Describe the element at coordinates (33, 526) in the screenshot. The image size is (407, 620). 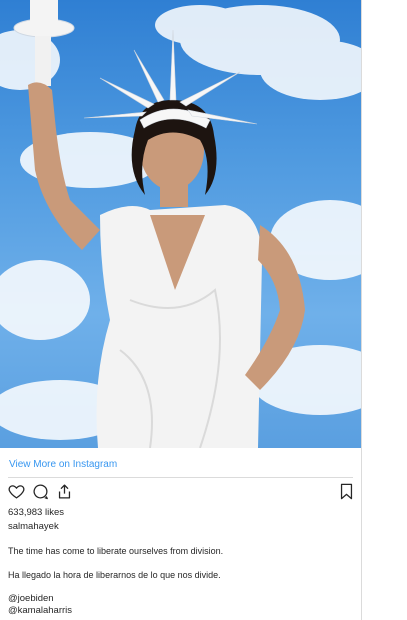
I see `post-username: salmahayek` at that location.